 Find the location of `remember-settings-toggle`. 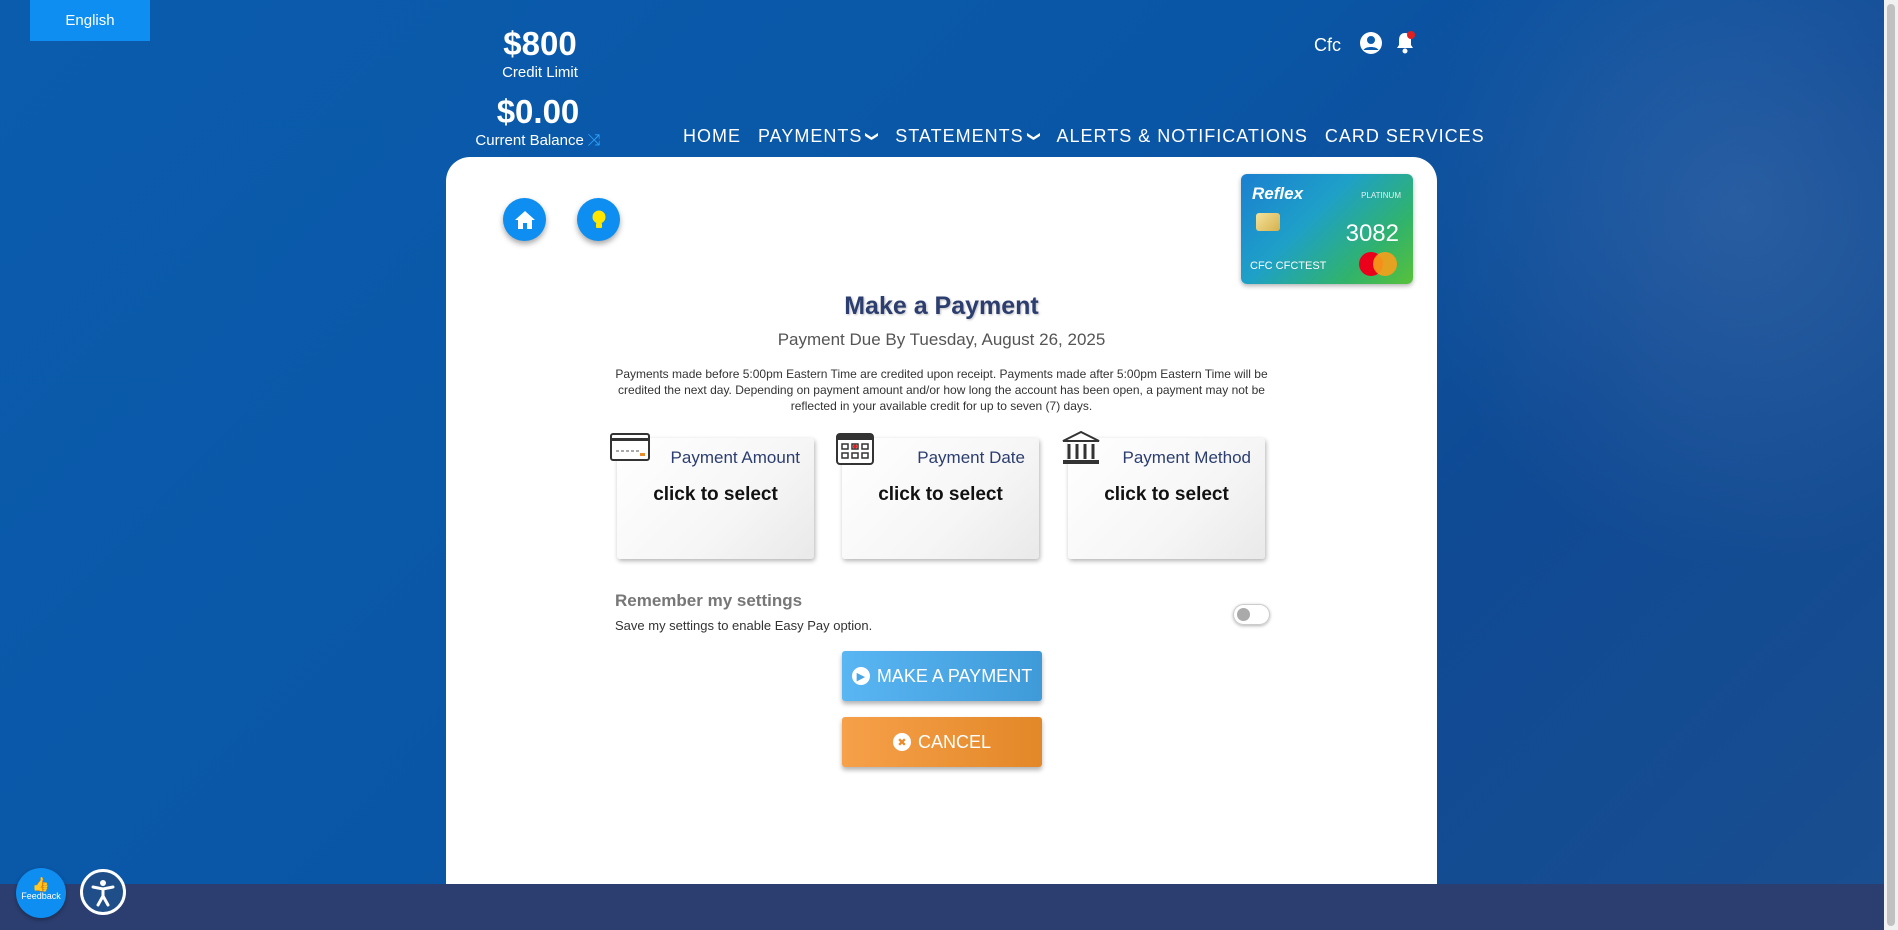

remember-settings-toggle is located at coordinates (1251, 614).